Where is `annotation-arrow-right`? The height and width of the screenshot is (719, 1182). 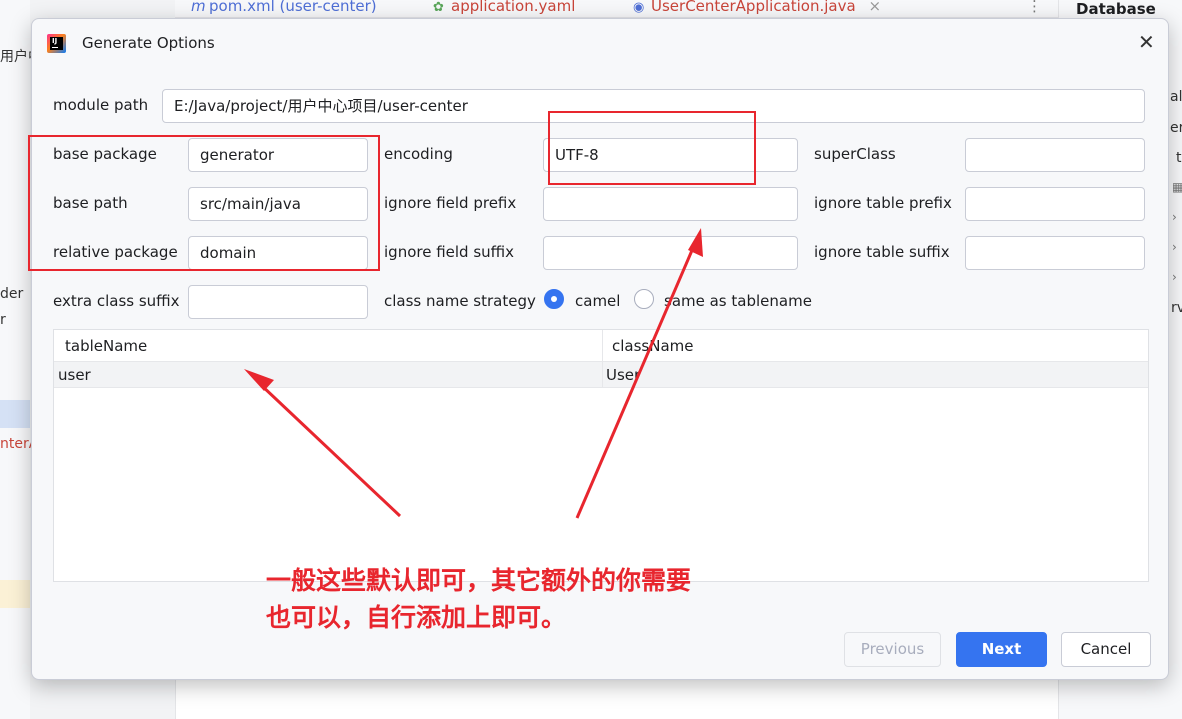
annotation-arrow-right is located at coordinates (639, 373).